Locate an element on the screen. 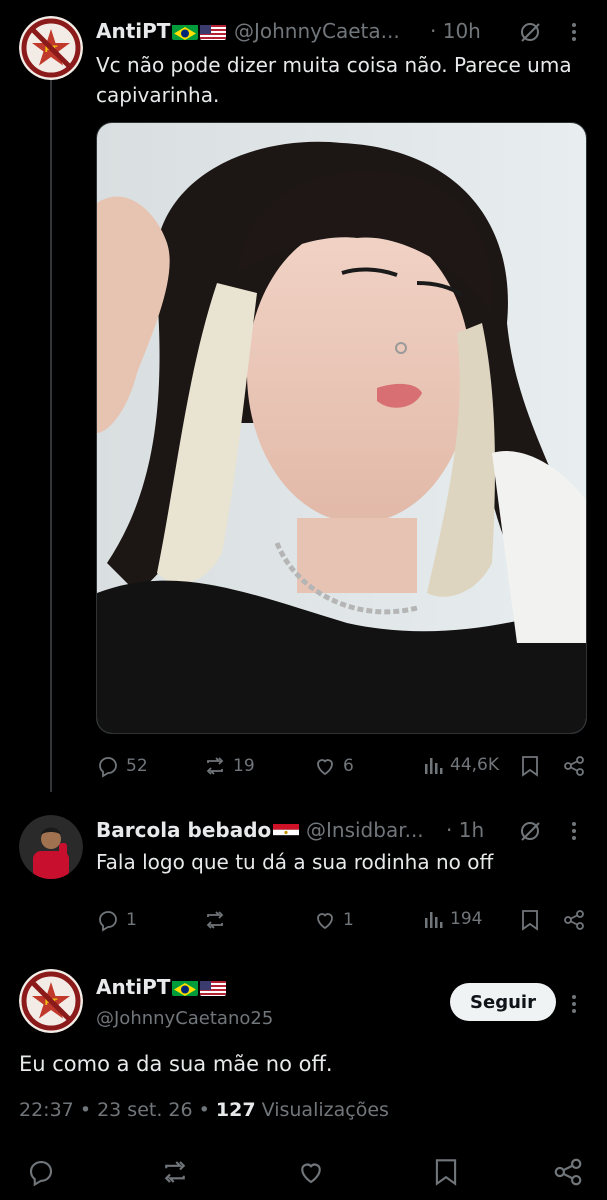 The width and height of the screenshot is (607, 1200). reply-button: 1 is located at coordinates (116, 920).